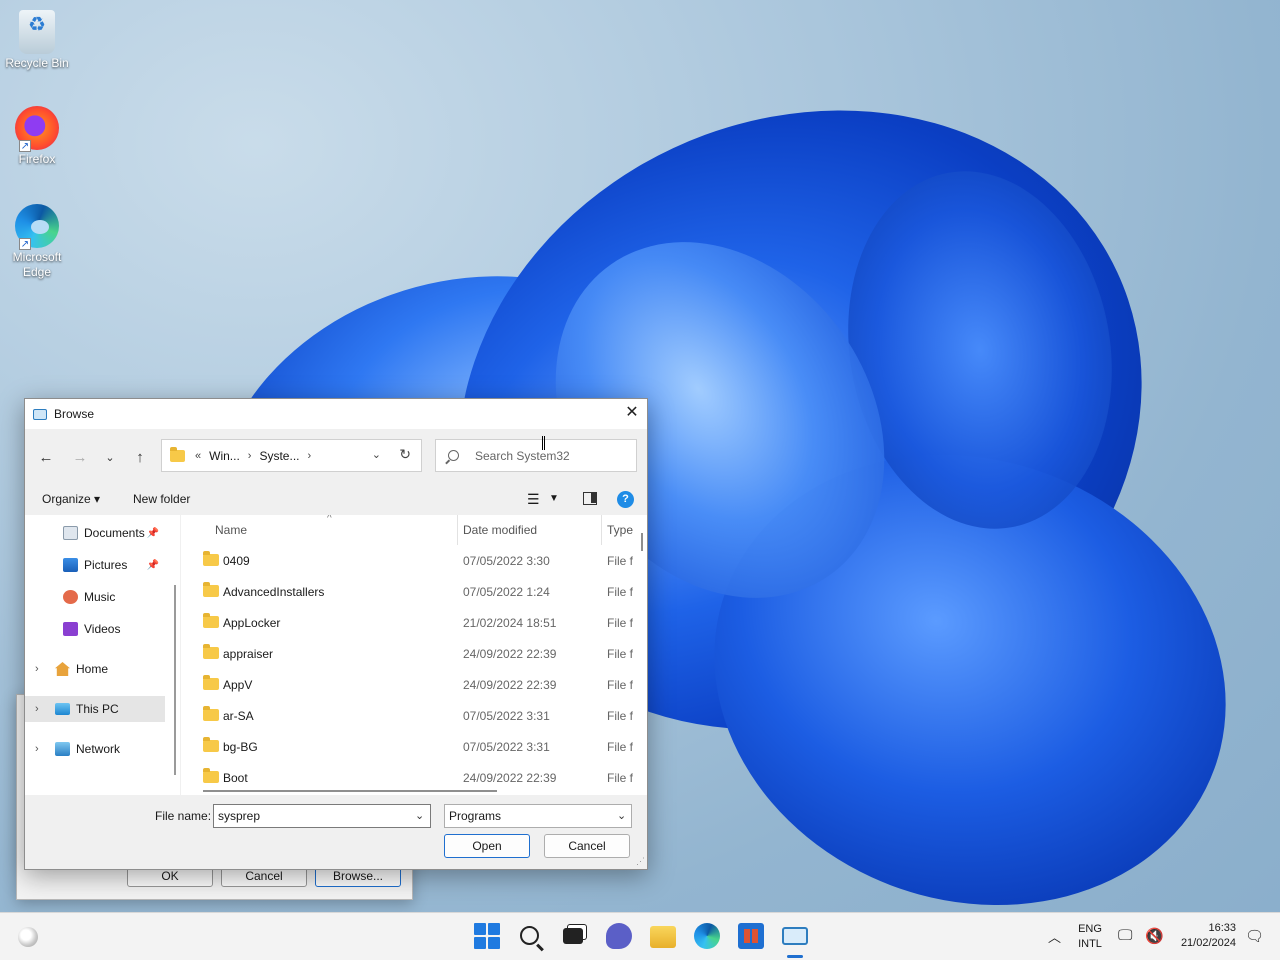 The image size is (1280, 960). I want to click on cancel-button: Cancel, so click(587, 846).